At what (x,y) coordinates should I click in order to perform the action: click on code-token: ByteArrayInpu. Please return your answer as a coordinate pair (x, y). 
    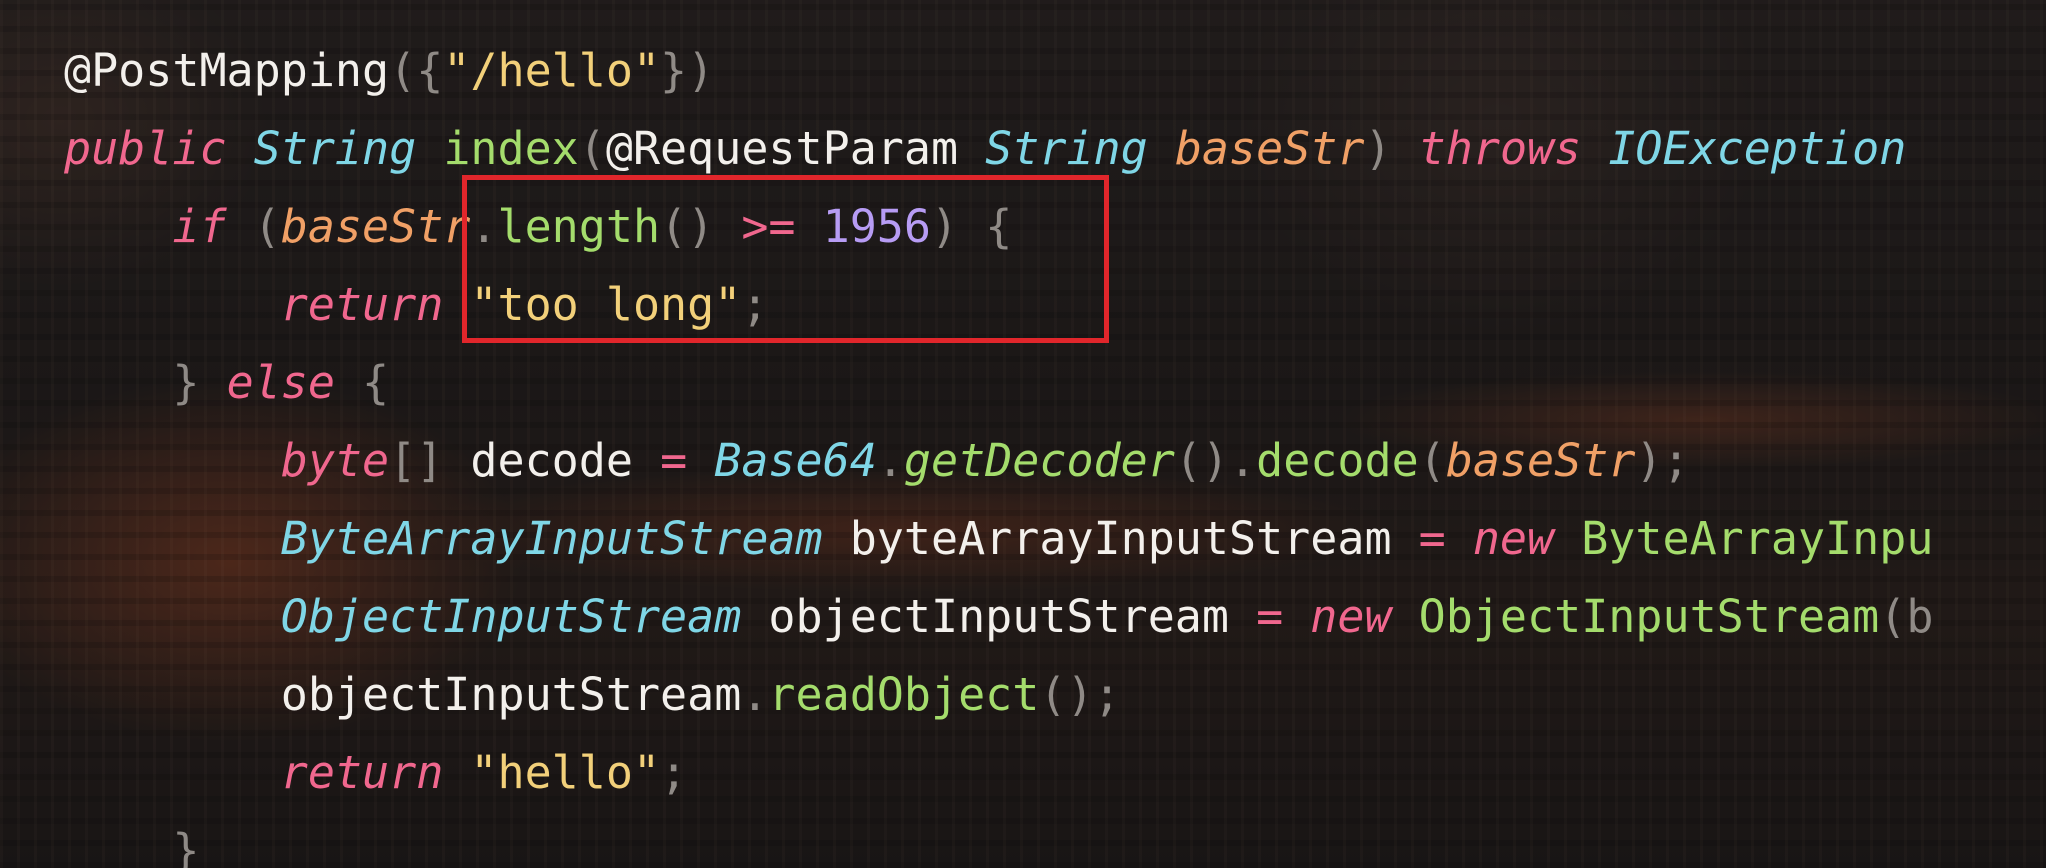
    Looking at the image, I should click on (1757, 538).